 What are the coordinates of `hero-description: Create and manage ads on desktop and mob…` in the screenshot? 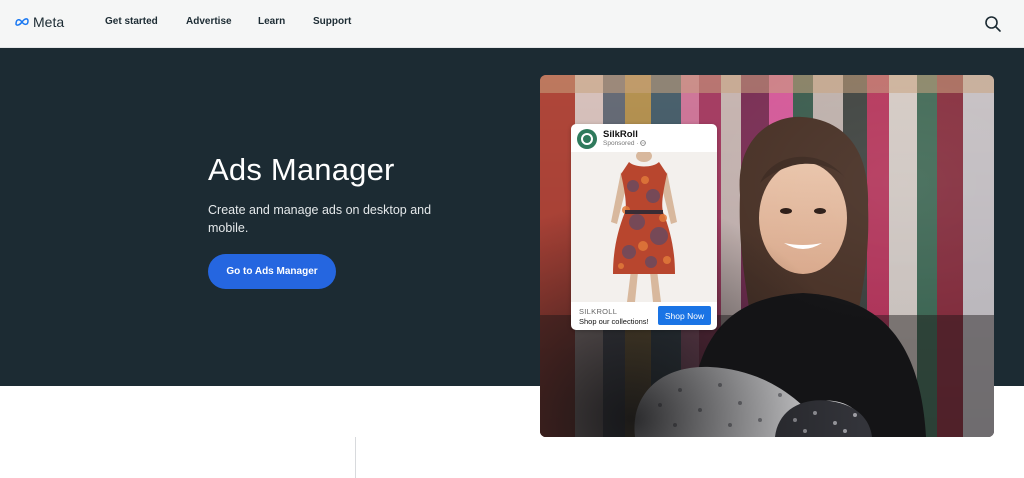 It's located at (320, 219).